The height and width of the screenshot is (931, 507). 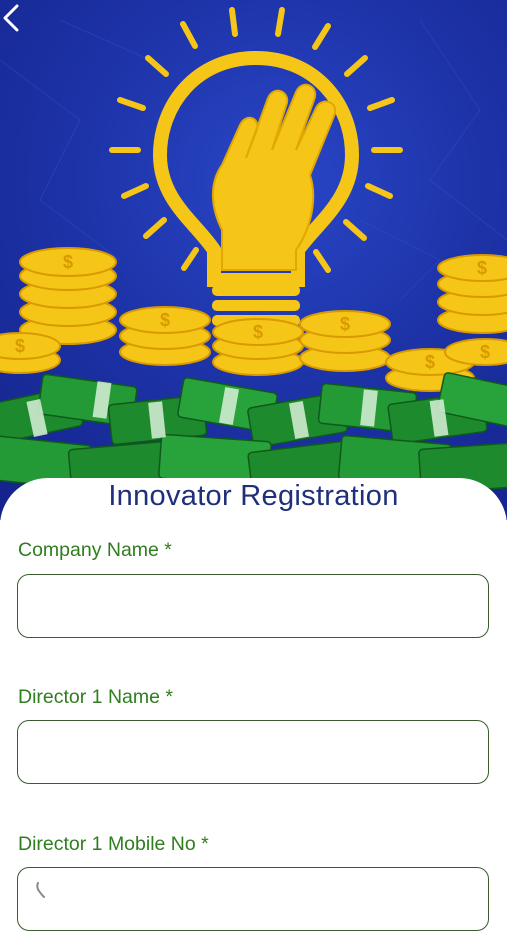 I want to click on director-1-mobile-field, so click(x=253, y=899).